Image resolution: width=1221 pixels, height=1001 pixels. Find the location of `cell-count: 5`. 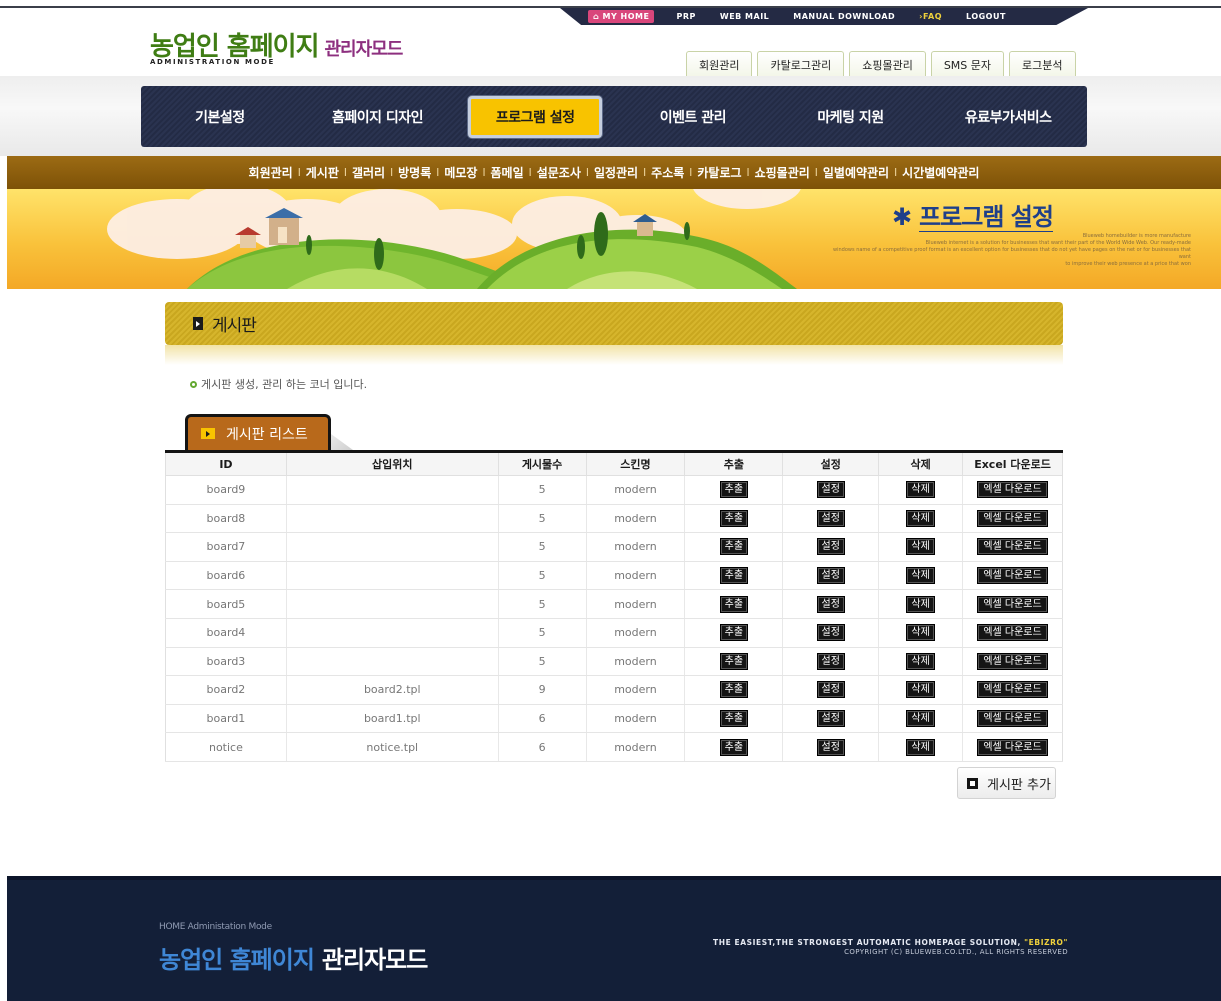

cell-count: 5 is located at coordinates (541, 519).